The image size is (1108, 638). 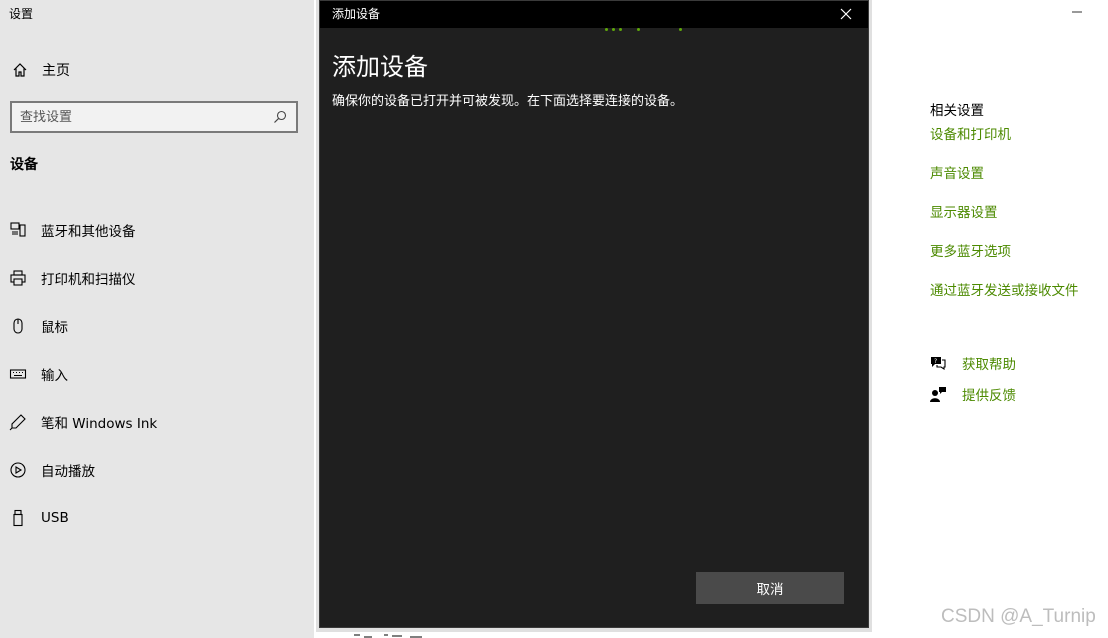 I want to click on link-devices-and-printers: 设备和打印机, so click(x=1004, y=144).